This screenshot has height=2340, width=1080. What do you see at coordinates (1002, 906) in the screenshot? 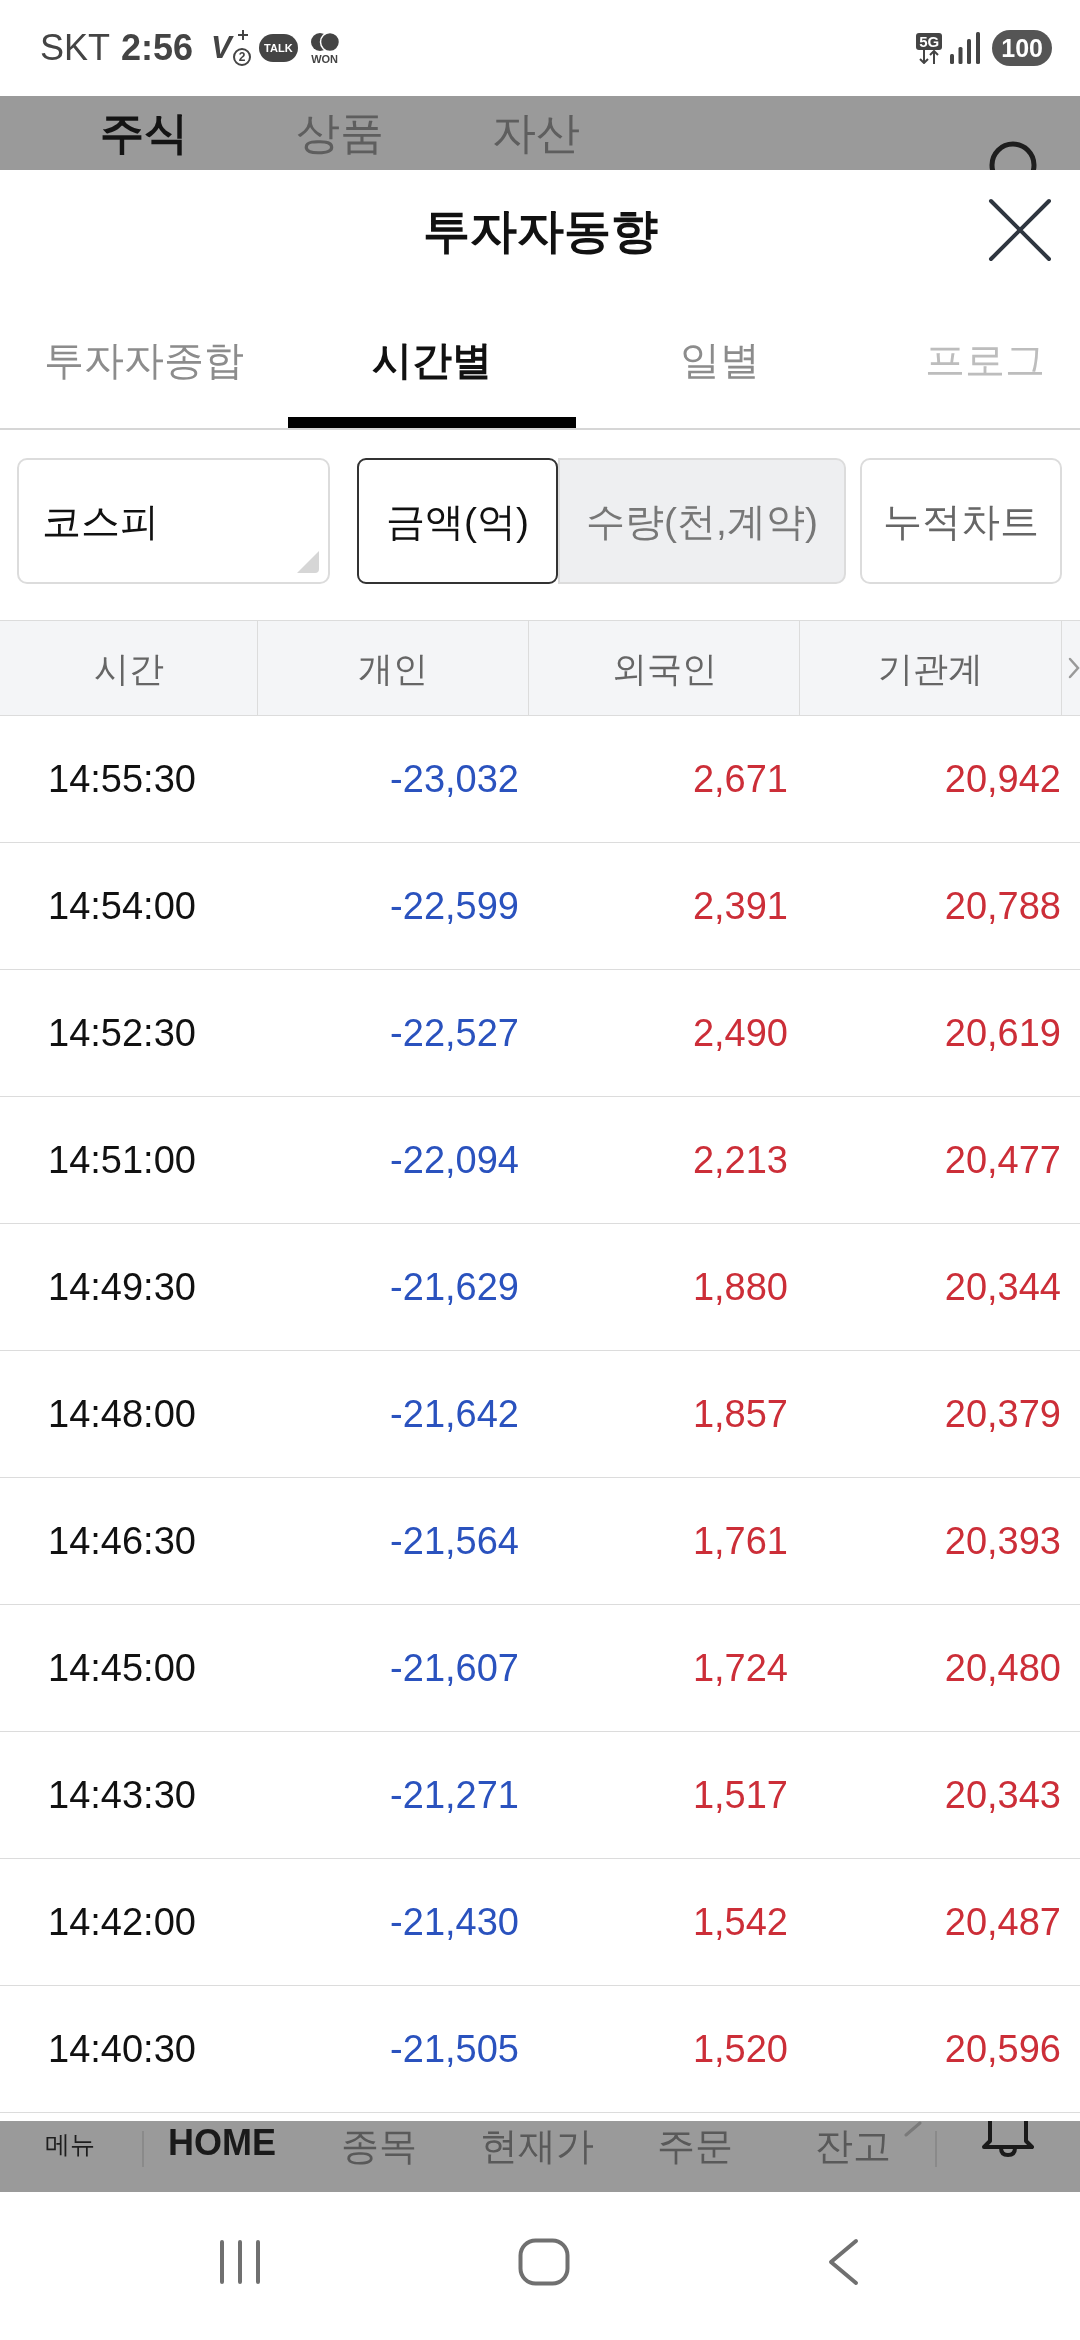
I see `table-cell-text: 20,788` at bounding box center [1002, 906].